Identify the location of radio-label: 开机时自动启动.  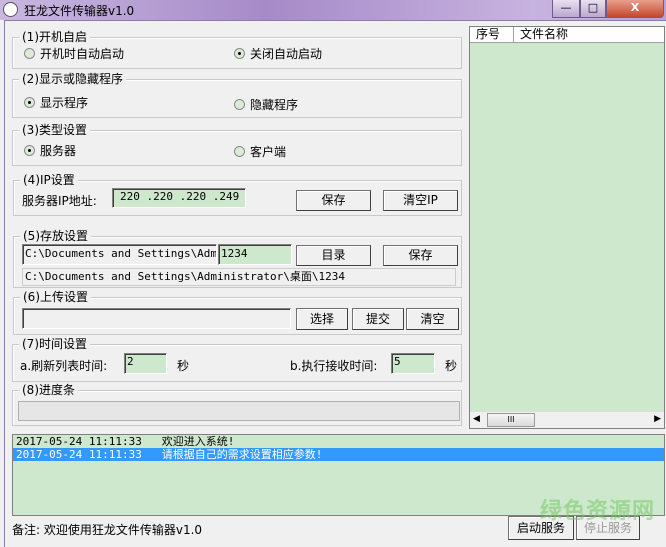
(82, 54).